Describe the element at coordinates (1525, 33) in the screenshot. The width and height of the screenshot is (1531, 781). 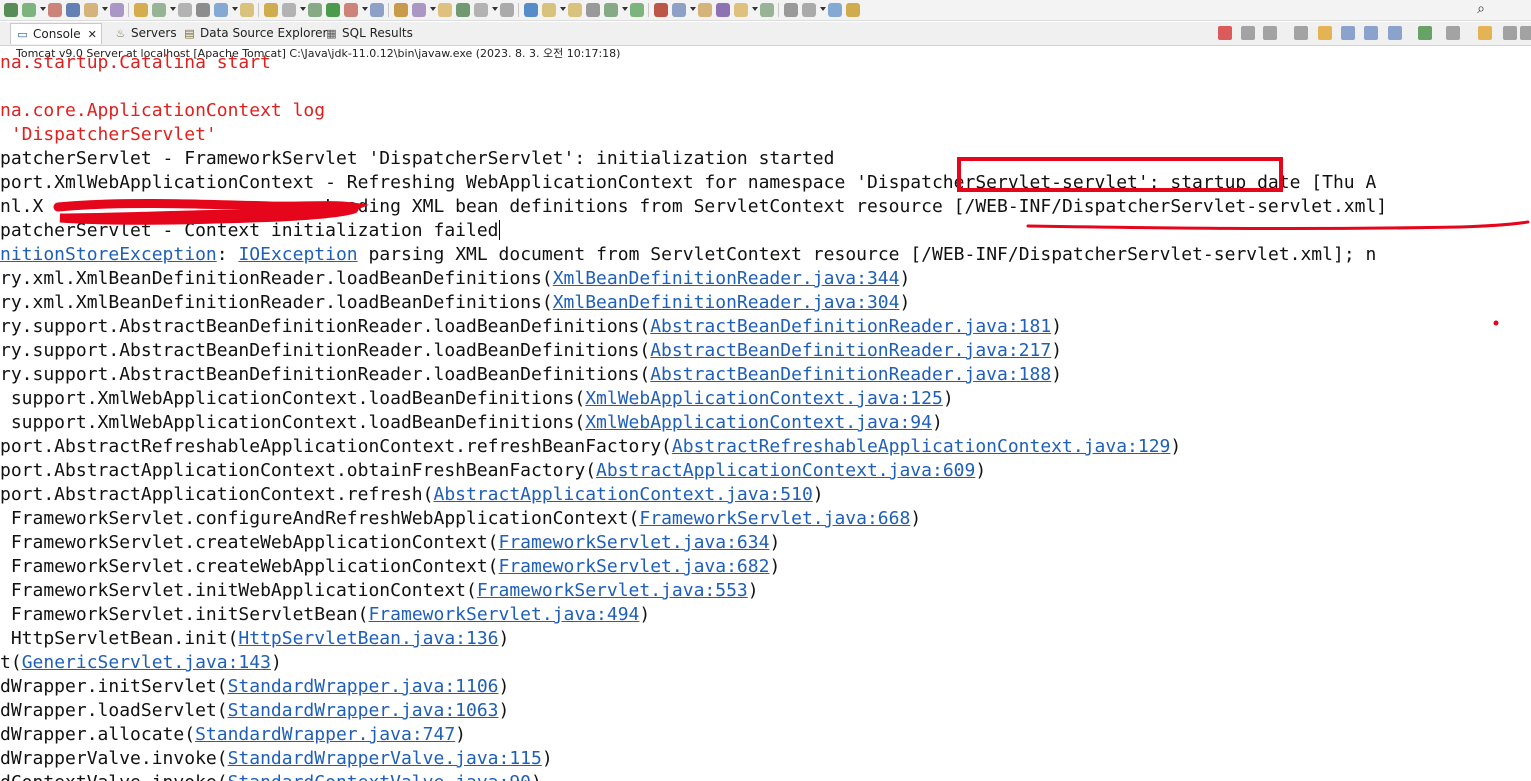
I see `maximize-icon` at that location.